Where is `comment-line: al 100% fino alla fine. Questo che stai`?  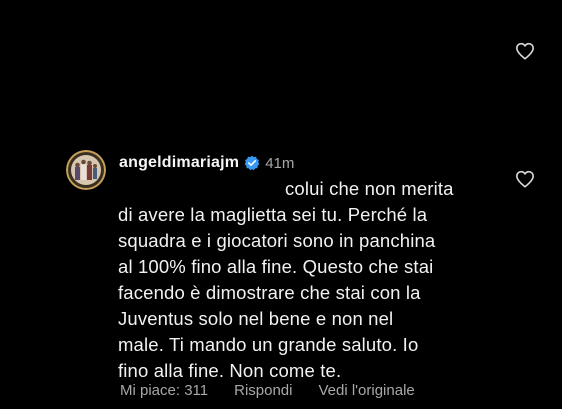
comment-line: al 100% fino alla fine. Questo che stai is located at coordinates (276, 266).